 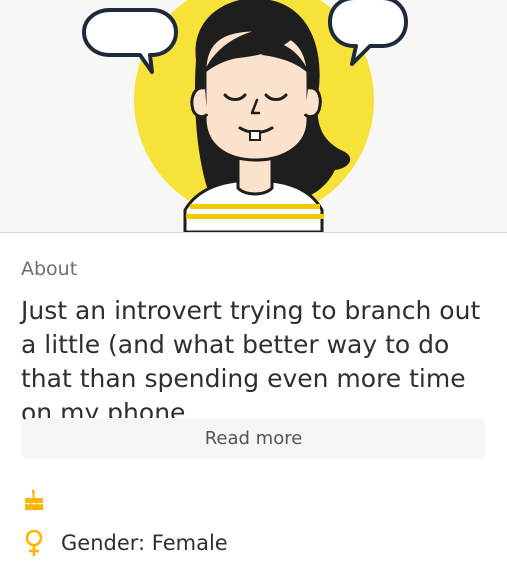 I want to click on birthday-row, so click(x=34, y=501).